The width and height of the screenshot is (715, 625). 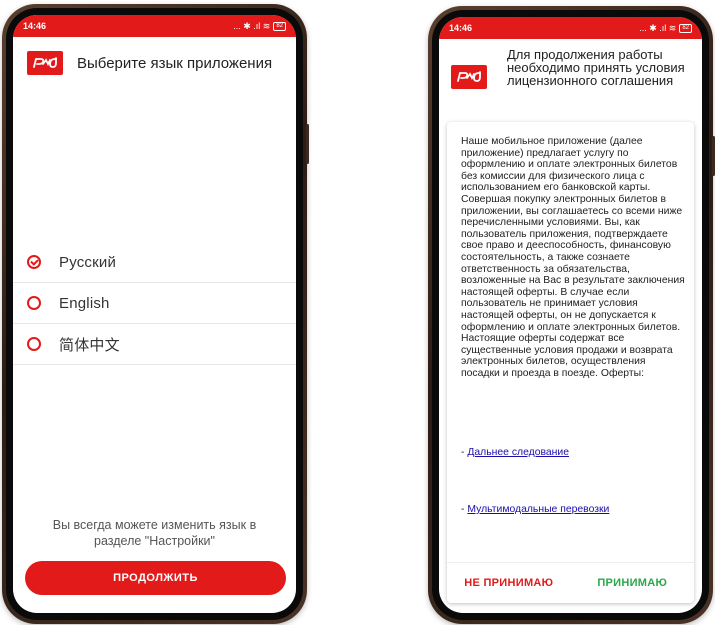 I want to click on decline-button: НЕ ПРИНИМАЮ, so click(x=509, y=583).